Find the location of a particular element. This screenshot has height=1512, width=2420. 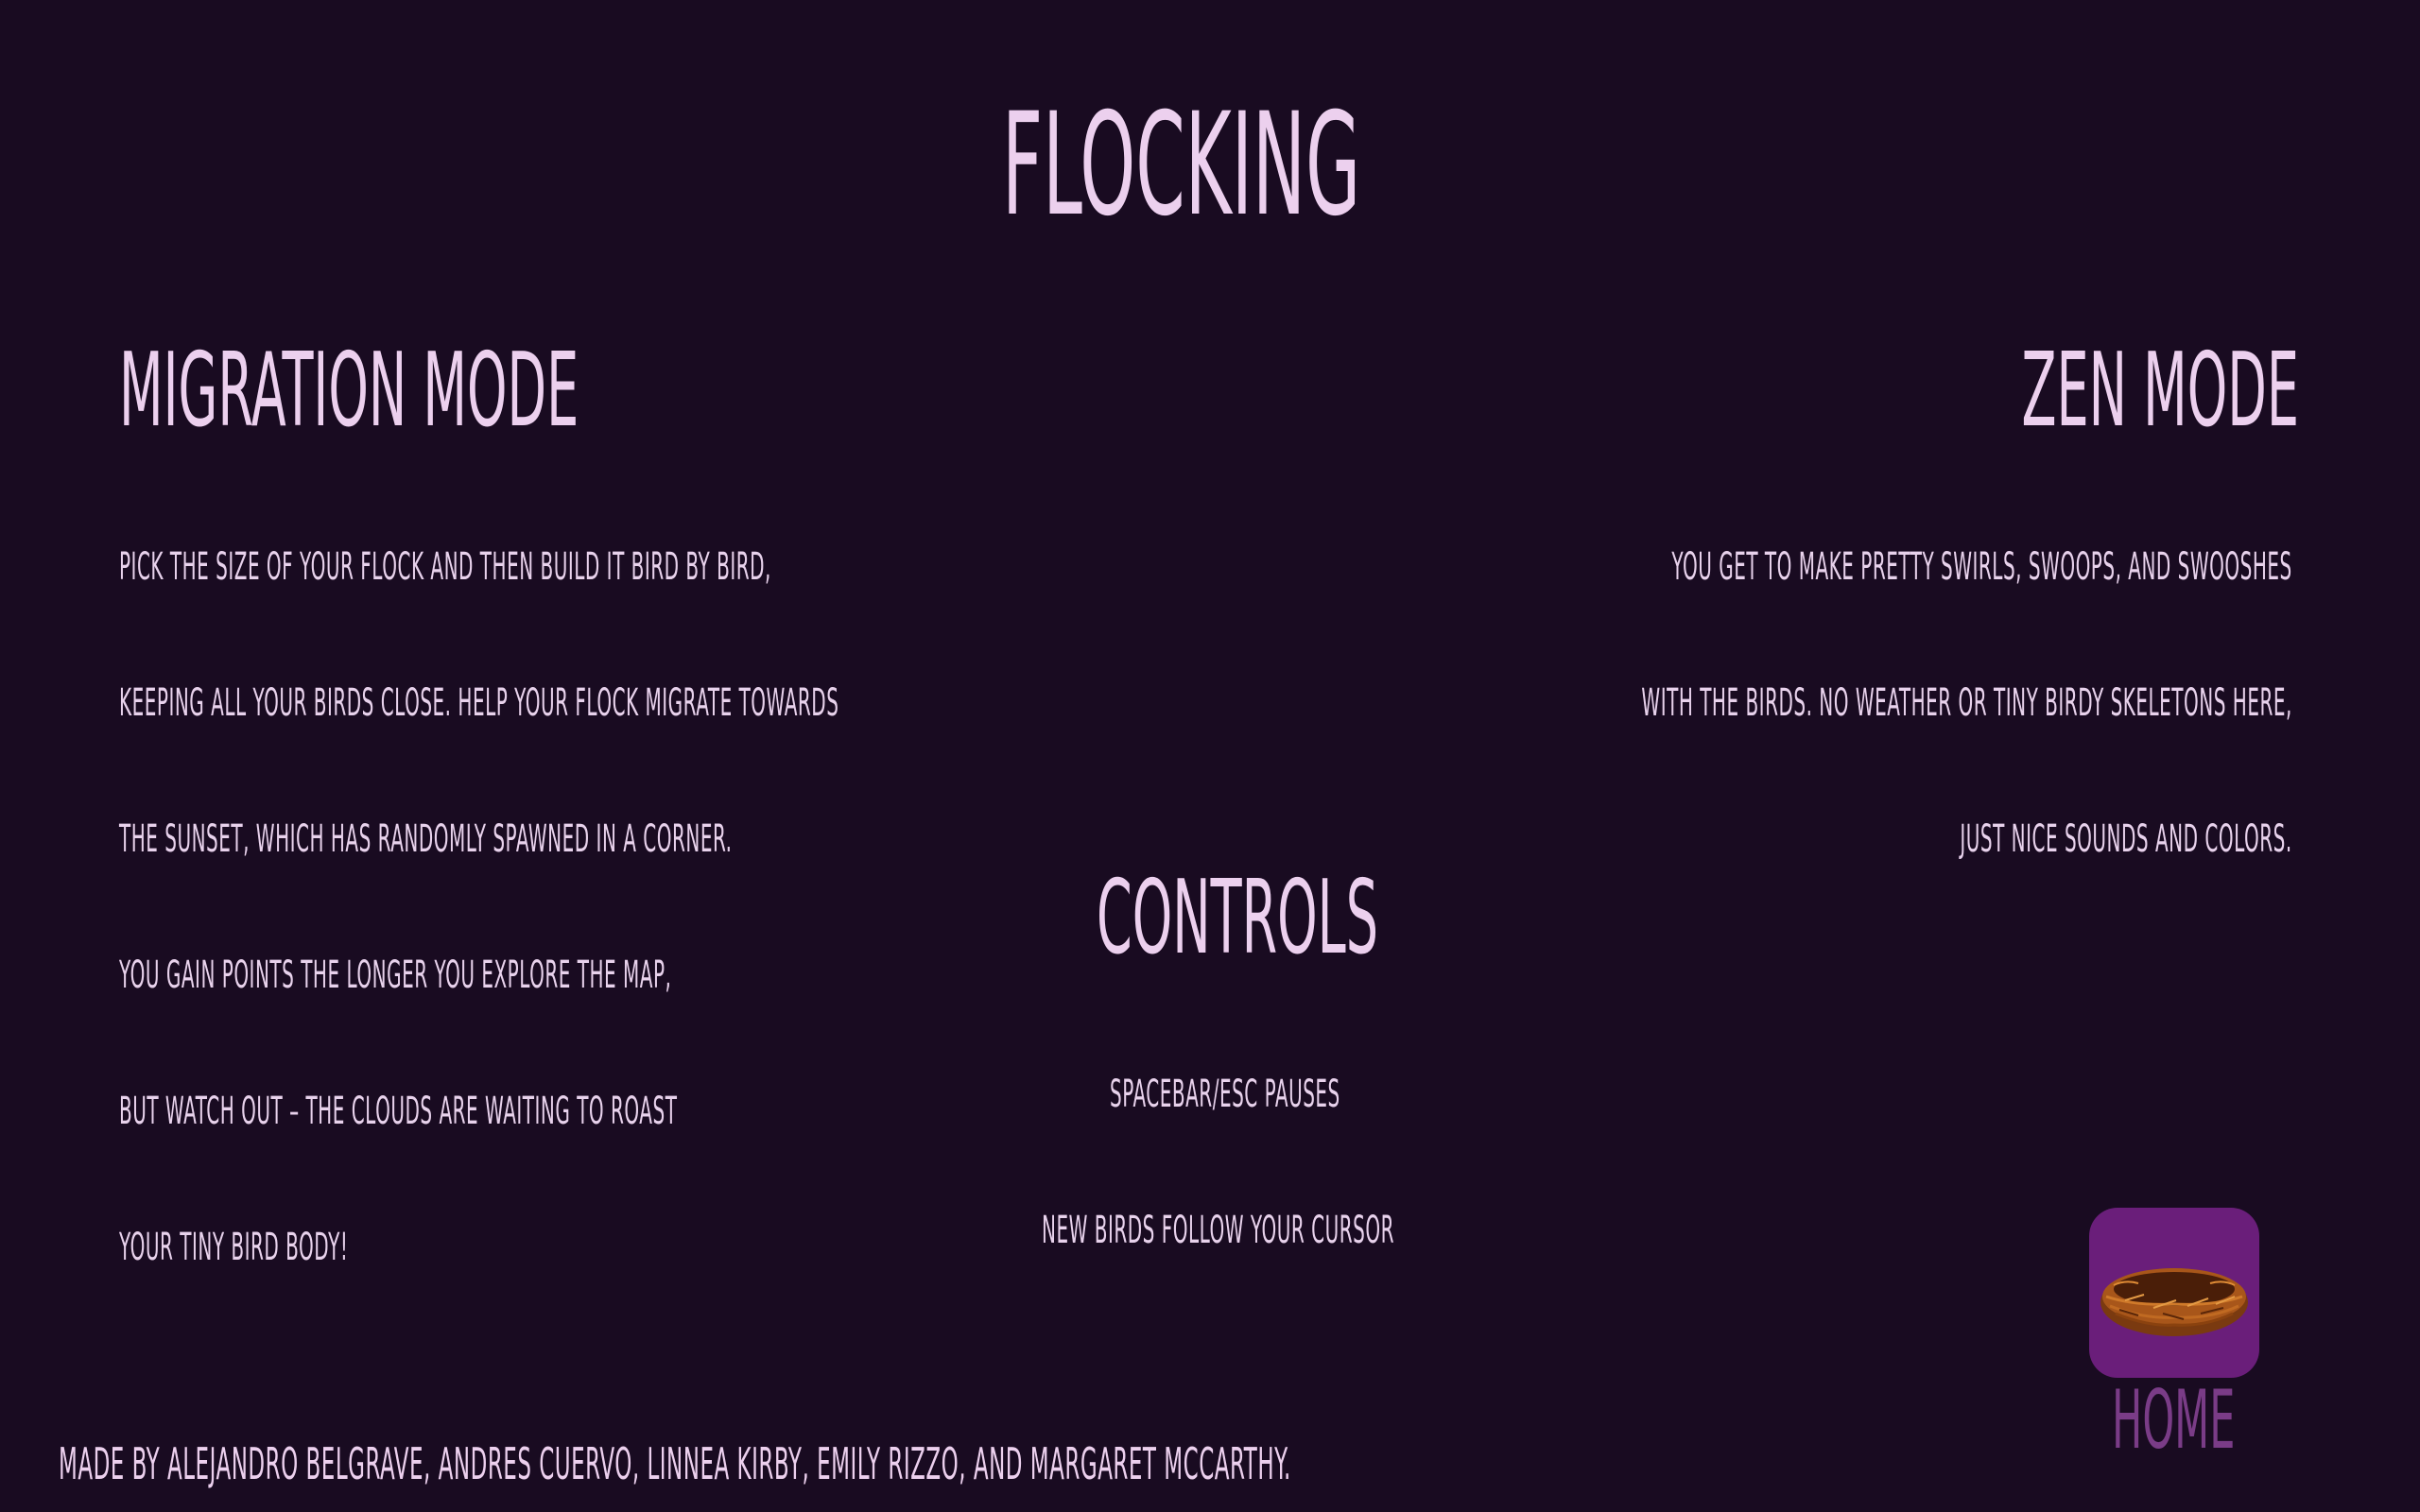

nest-icon is located at coordinates (2174, 1302).